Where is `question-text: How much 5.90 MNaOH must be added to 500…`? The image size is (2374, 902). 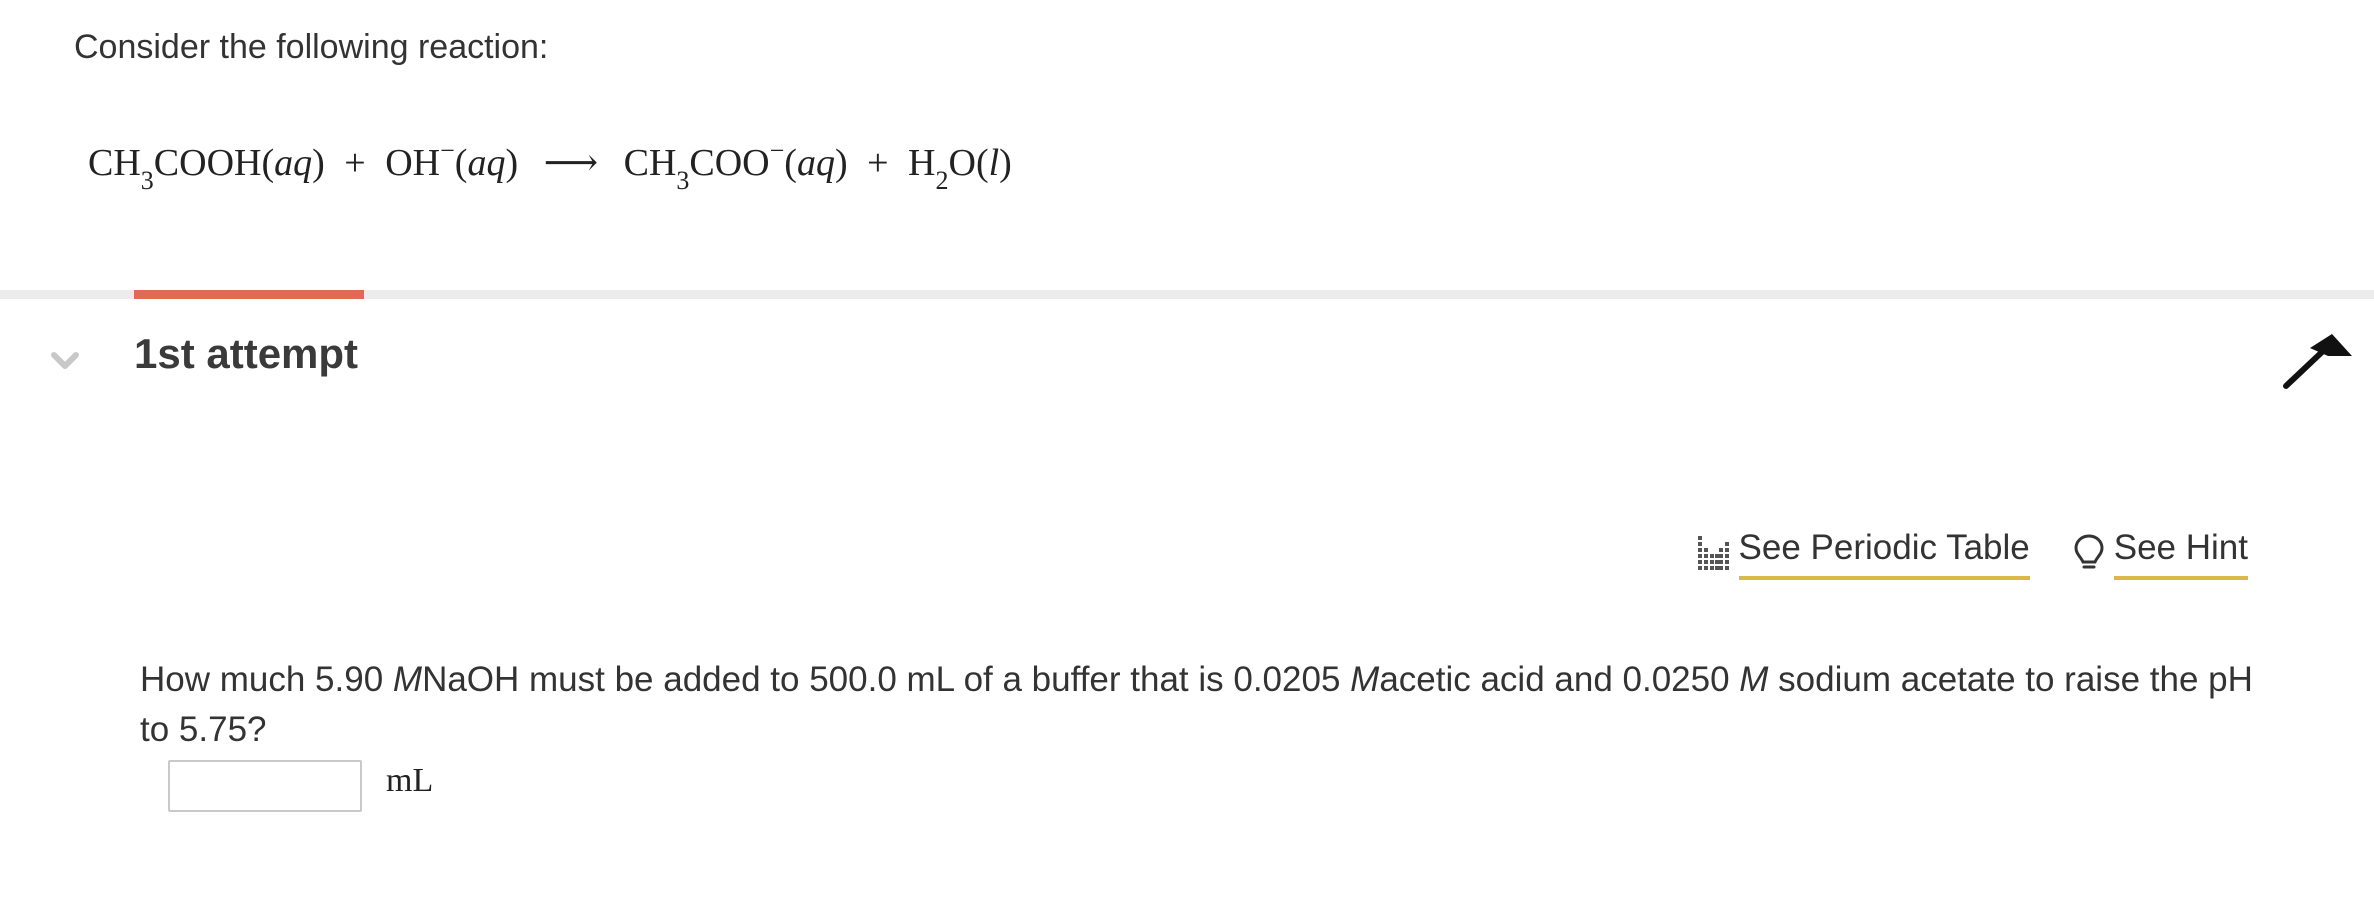 question-text: How much 5.90 MNaOH must be added to 500… is located at coordinates (1196, 704).